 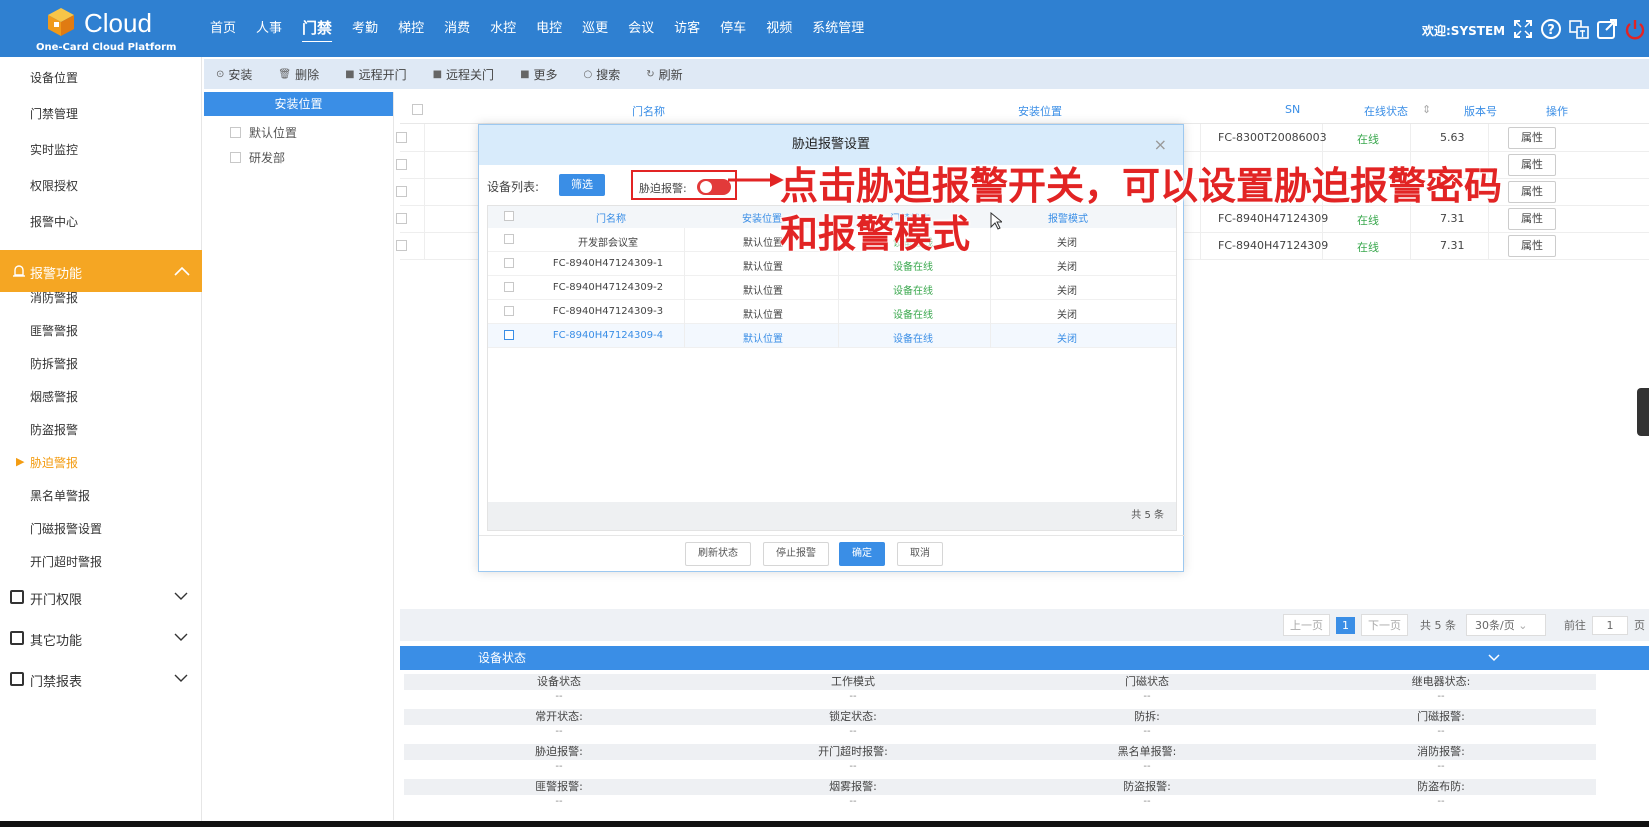 What do you see at coordinates (1607, 29) in the screenshot?
I see `external-link-icon` at bounding box center [1607, 29].